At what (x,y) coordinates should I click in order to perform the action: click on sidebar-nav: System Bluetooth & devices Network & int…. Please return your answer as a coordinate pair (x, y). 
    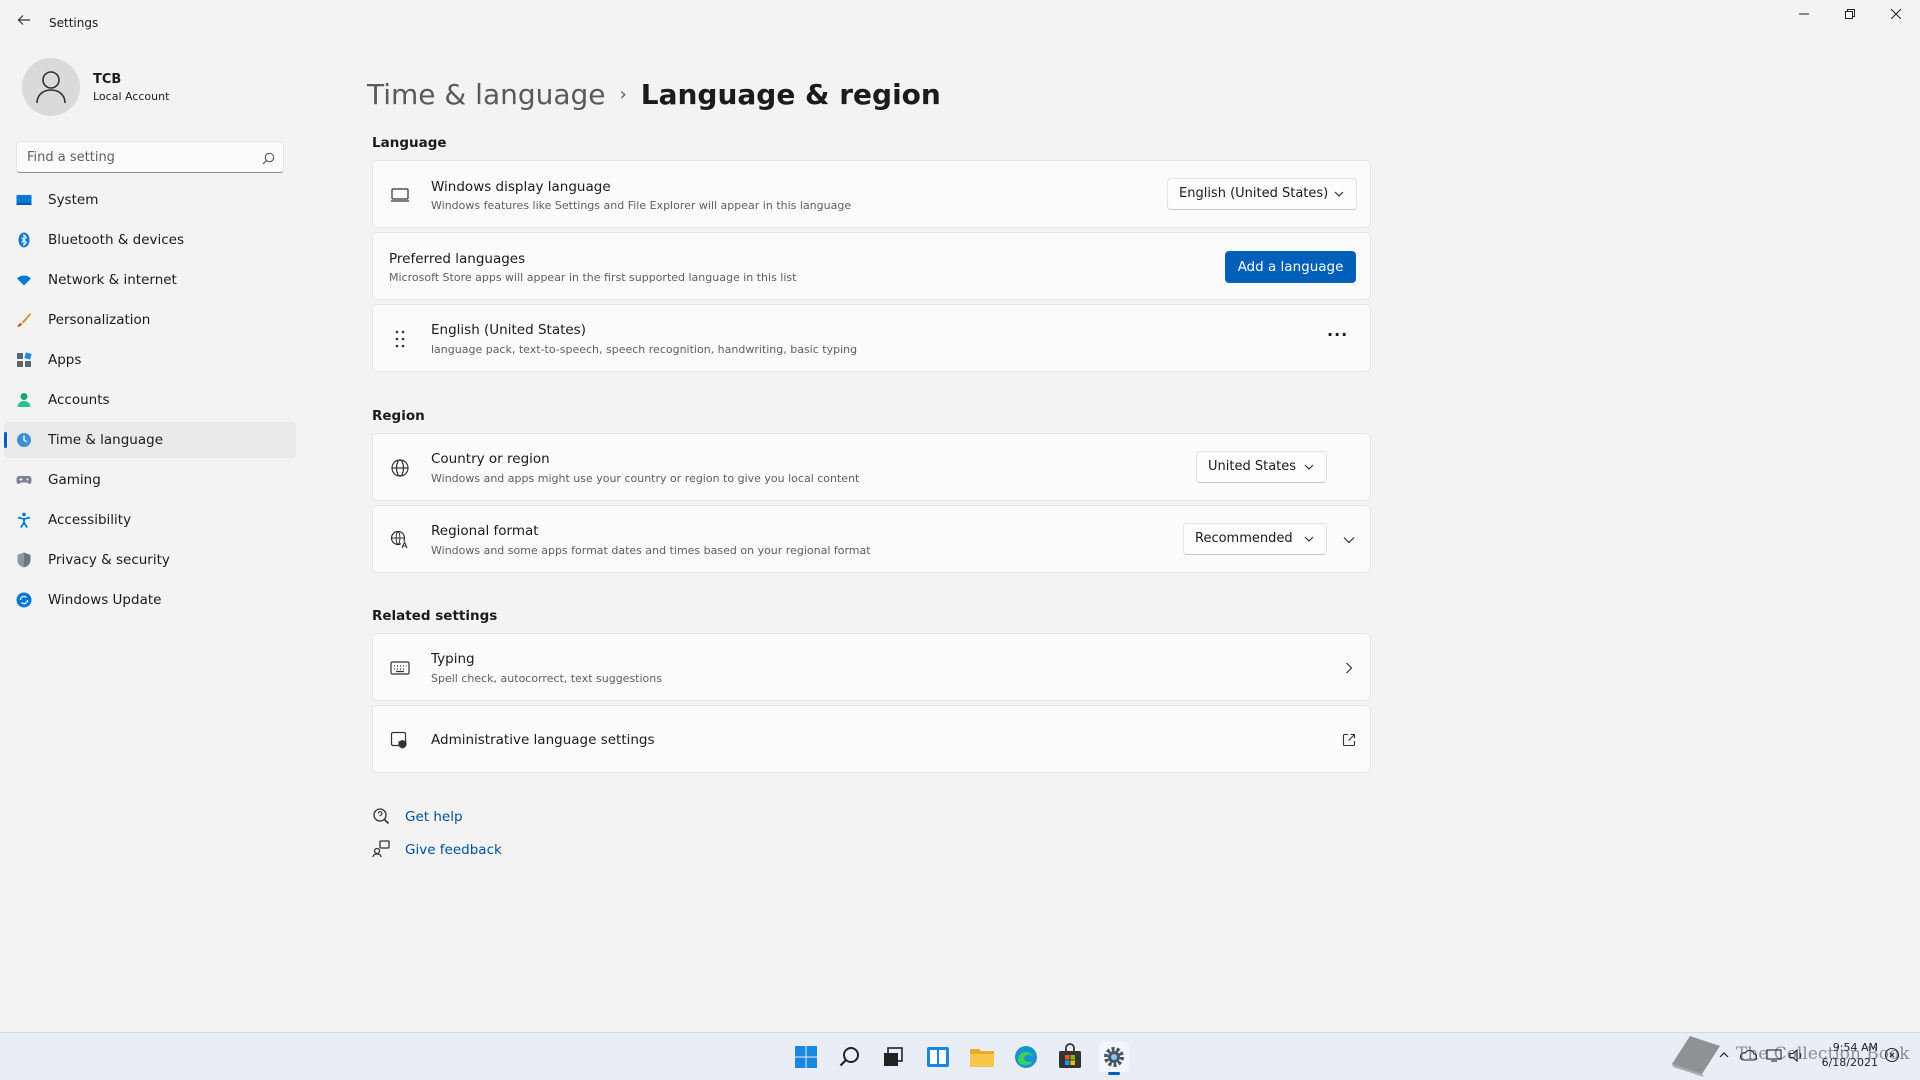
    Looking at the image, I should click on (150, 402).